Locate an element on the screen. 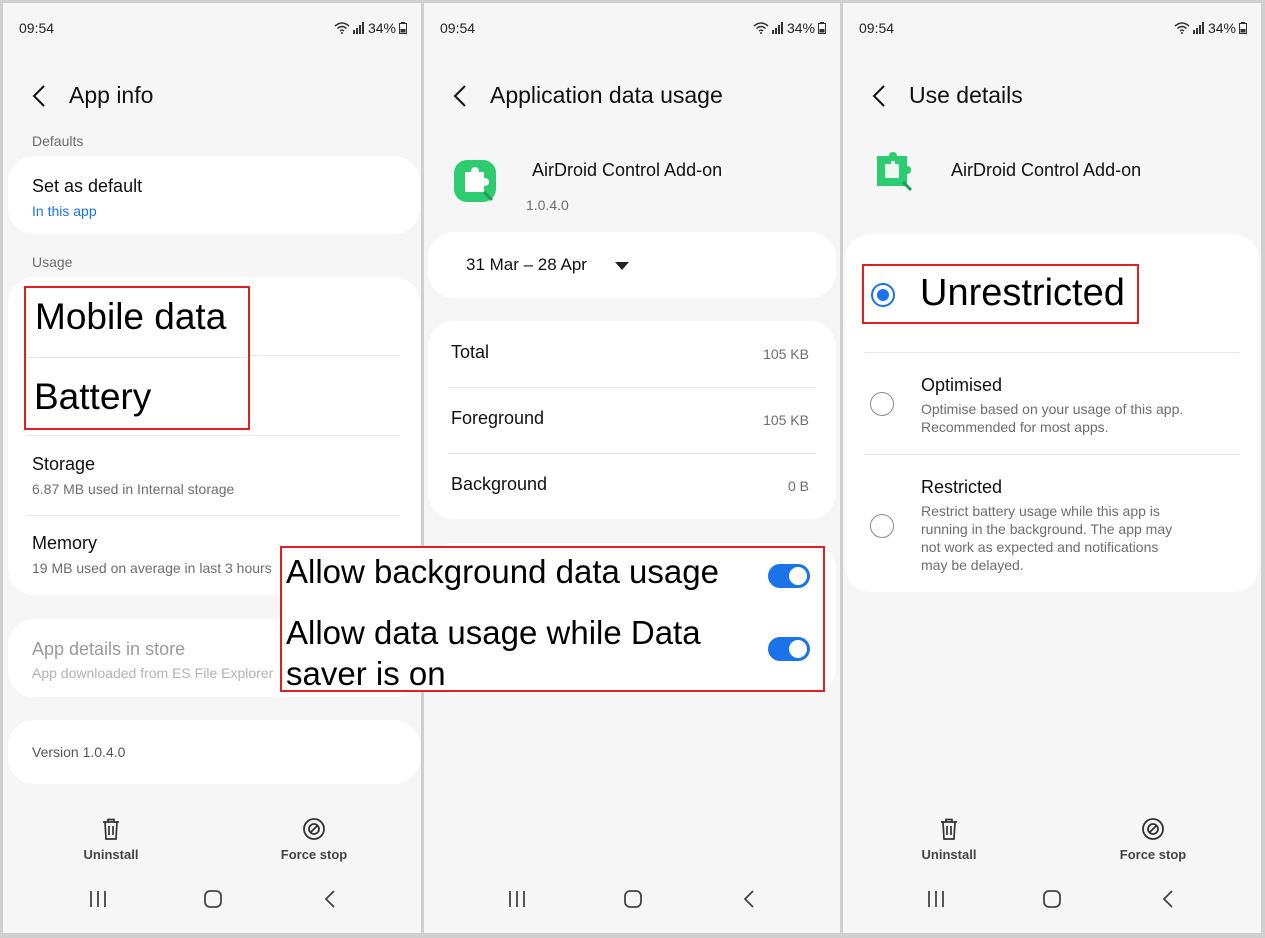 The height and width of the screenshot is (938, 1265). total-value: 105 KB is located at coordinates (786, 354).